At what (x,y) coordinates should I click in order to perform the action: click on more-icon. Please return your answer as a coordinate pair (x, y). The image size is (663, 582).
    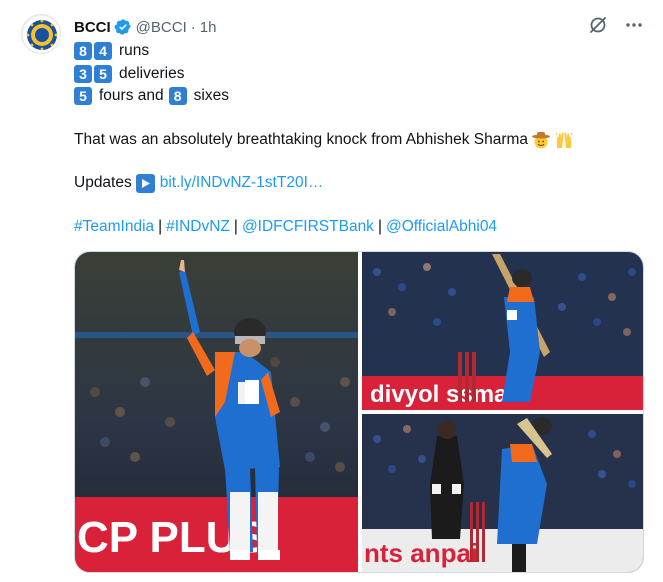
    Looking at the image, I should click on (634, 25).